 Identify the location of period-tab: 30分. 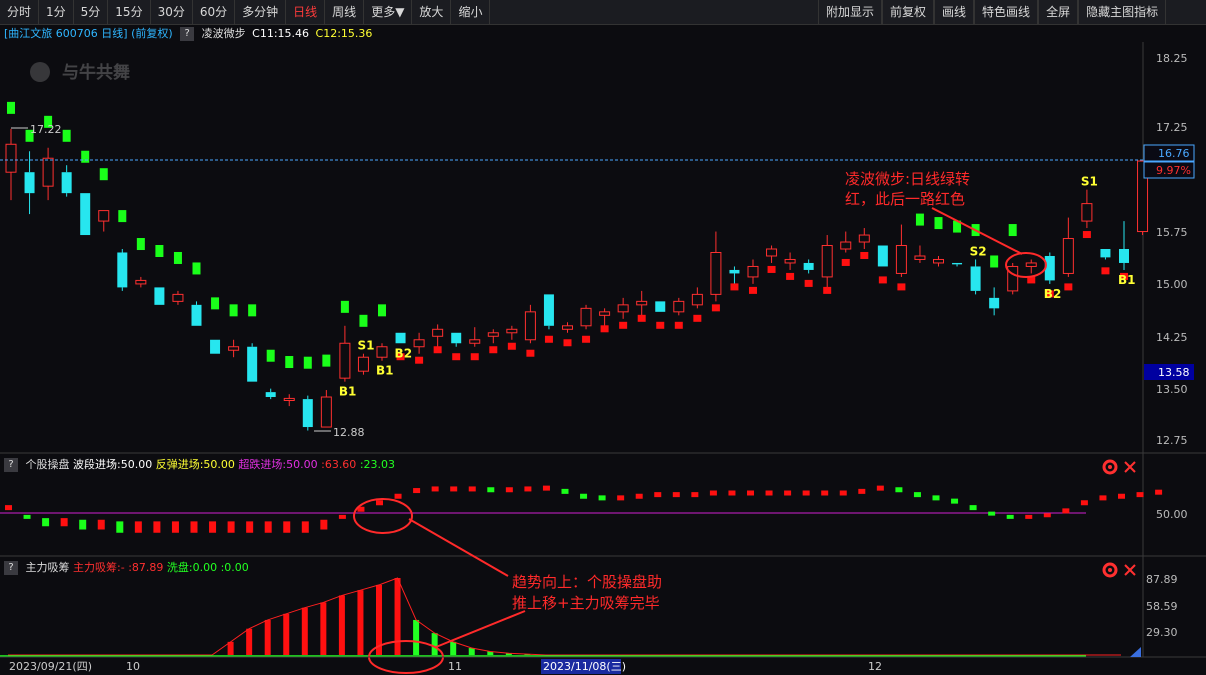
(172, 12).